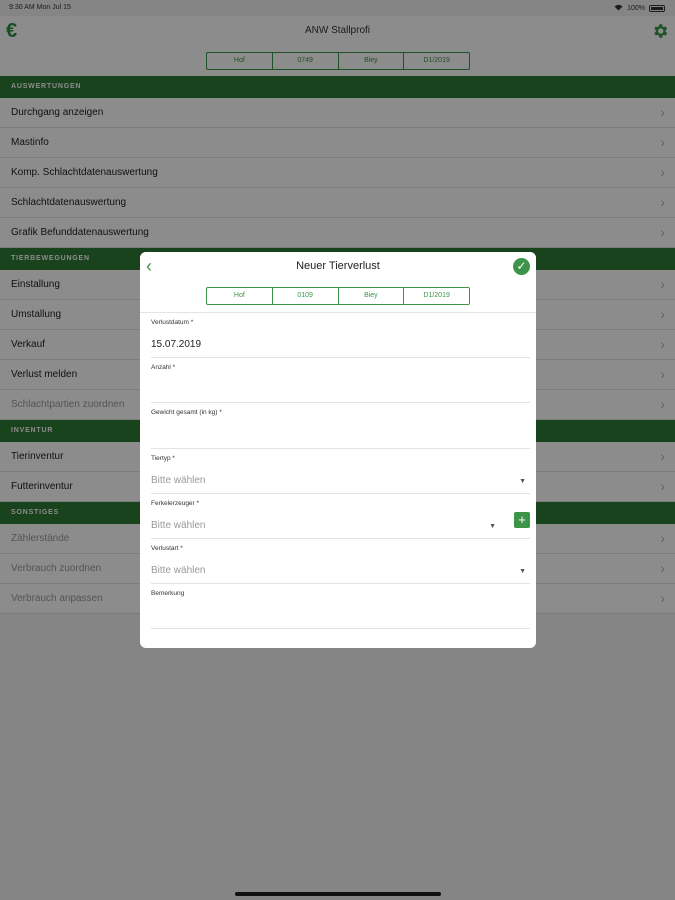 The width and height of the screenshot is (675, 900). Describe the element at coordinates (340, 335) in the screenshot. I see `loss-date-field: Verlustdatum * 15.07.2019` at that location.